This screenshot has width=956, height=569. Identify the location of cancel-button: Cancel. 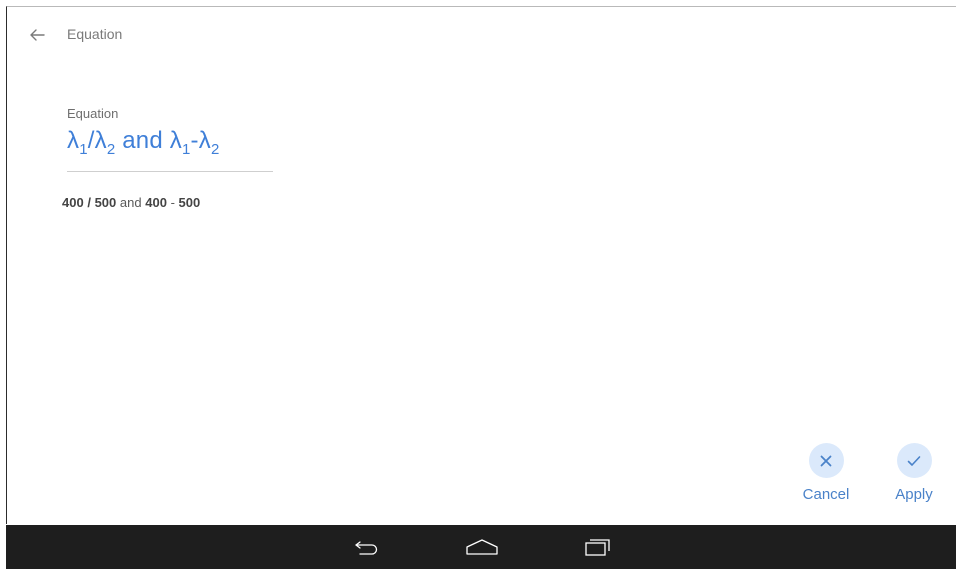
(826, 473).